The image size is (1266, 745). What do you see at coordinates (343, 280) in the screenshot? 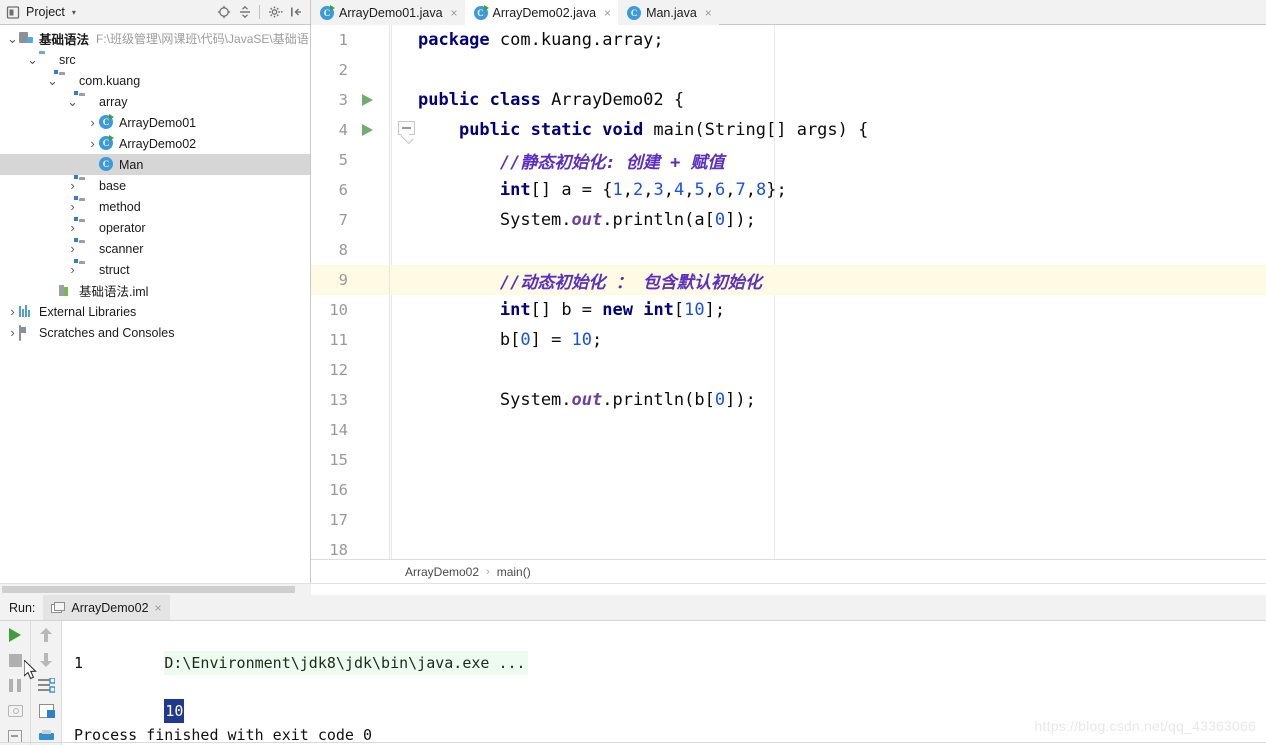
I see `line-number: 9` at bounding box center [343, 280].